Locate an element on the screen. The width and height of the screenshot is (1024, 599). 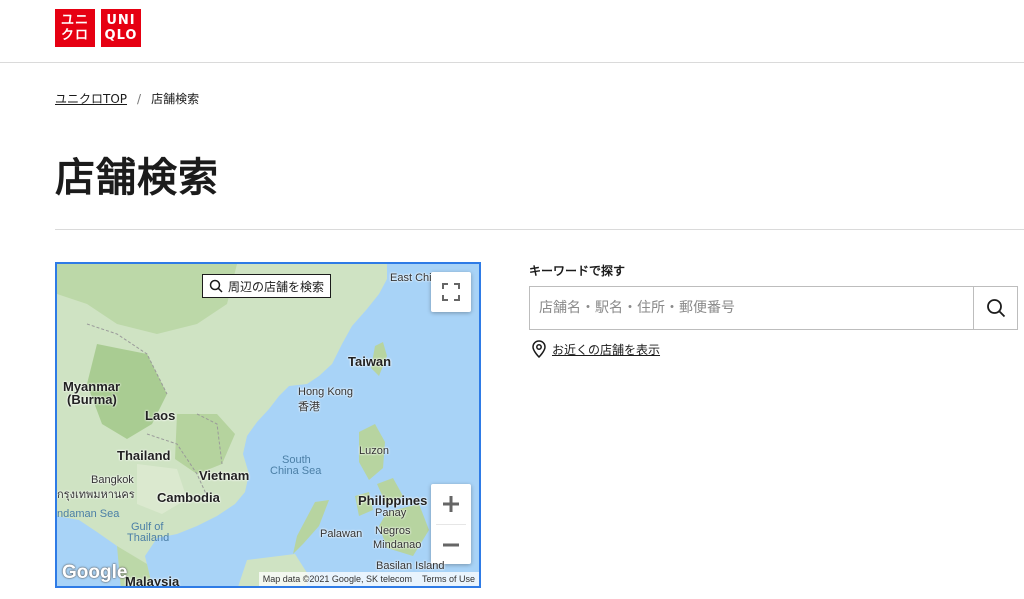
map-label: (Burma) is located at coordinates (92, 399).